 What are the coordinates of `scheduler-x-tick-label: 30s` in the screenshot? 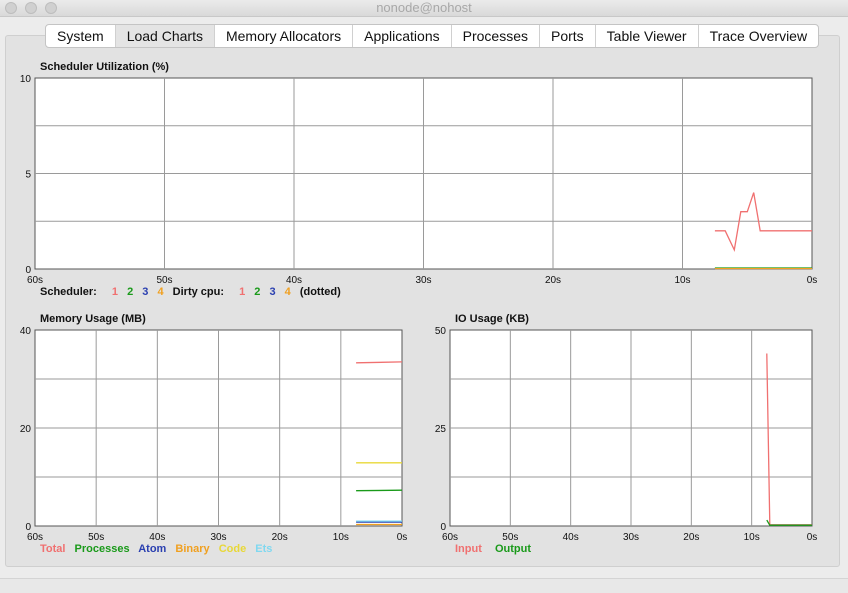 It's located at (423, 280).